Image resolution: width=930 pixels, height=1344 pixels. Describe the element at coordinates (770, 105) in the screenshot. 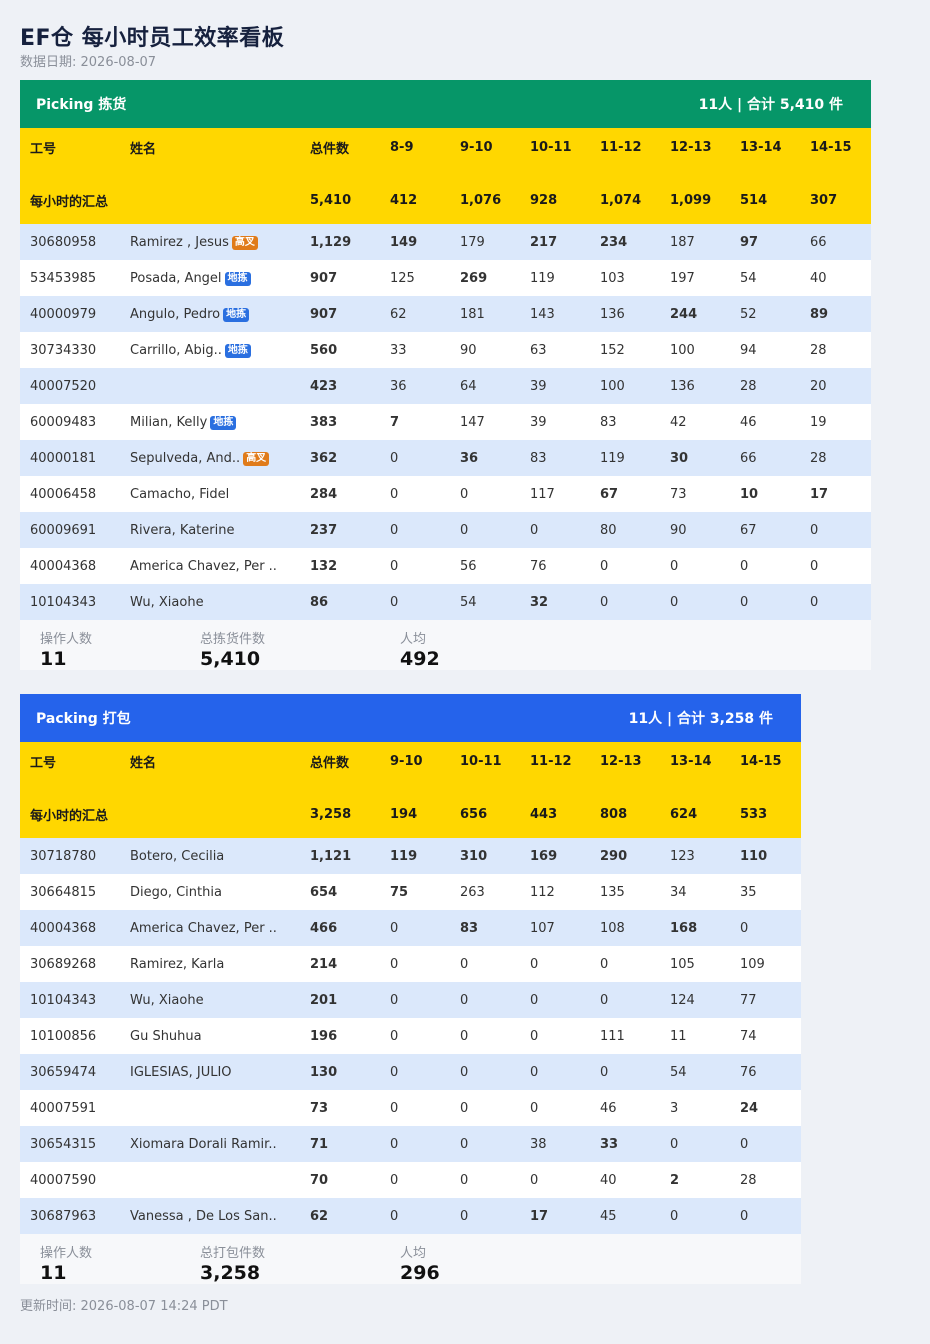

I see `picking-summary: 11人 | 合计 5,410 件` at that location.